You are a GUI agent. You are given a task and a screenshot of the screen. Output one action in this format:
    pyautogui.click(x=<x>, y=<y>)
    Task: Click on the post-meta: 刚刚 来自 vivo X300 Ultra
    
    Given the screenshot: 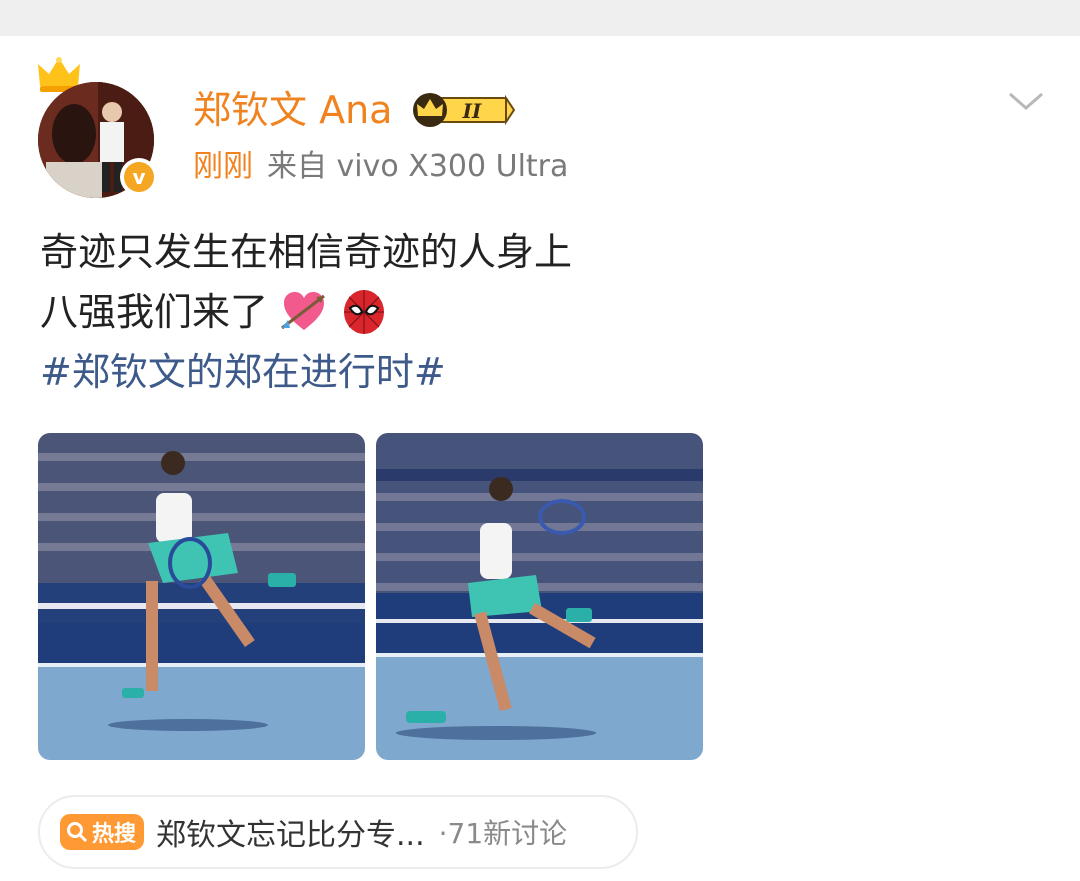 What is the action you would take?
    pyautogui.click(x=380, y=167)
    